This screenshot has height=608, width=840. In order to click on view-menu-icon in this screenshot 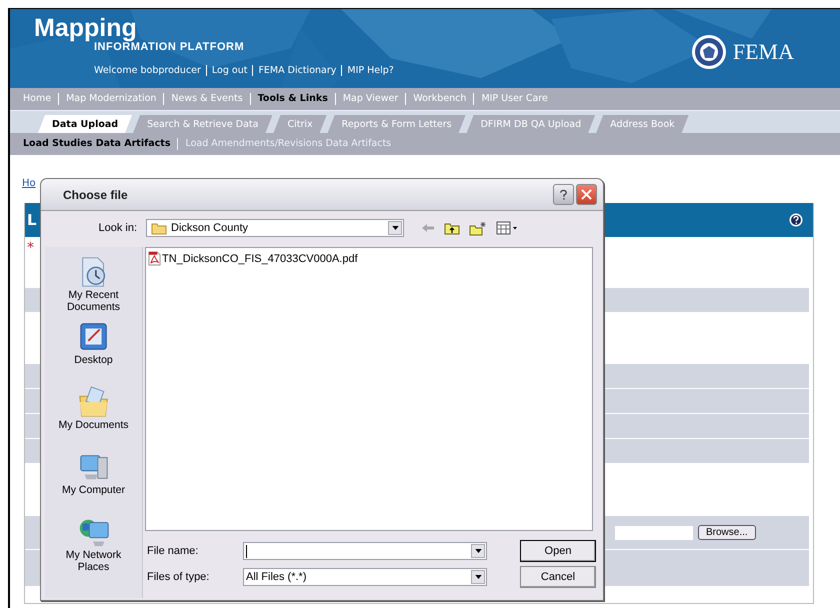, I will do `click(507, 228)`.